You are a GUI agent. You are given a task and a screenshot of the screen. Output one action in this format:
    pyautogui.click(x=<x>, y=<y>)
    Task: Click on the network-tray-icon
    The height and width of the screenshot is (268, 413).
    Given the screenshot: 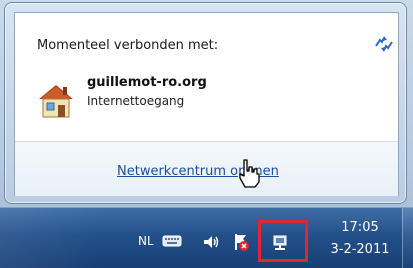 What is the action you would take?
    pyautogui.click(x=280, y=243)
    